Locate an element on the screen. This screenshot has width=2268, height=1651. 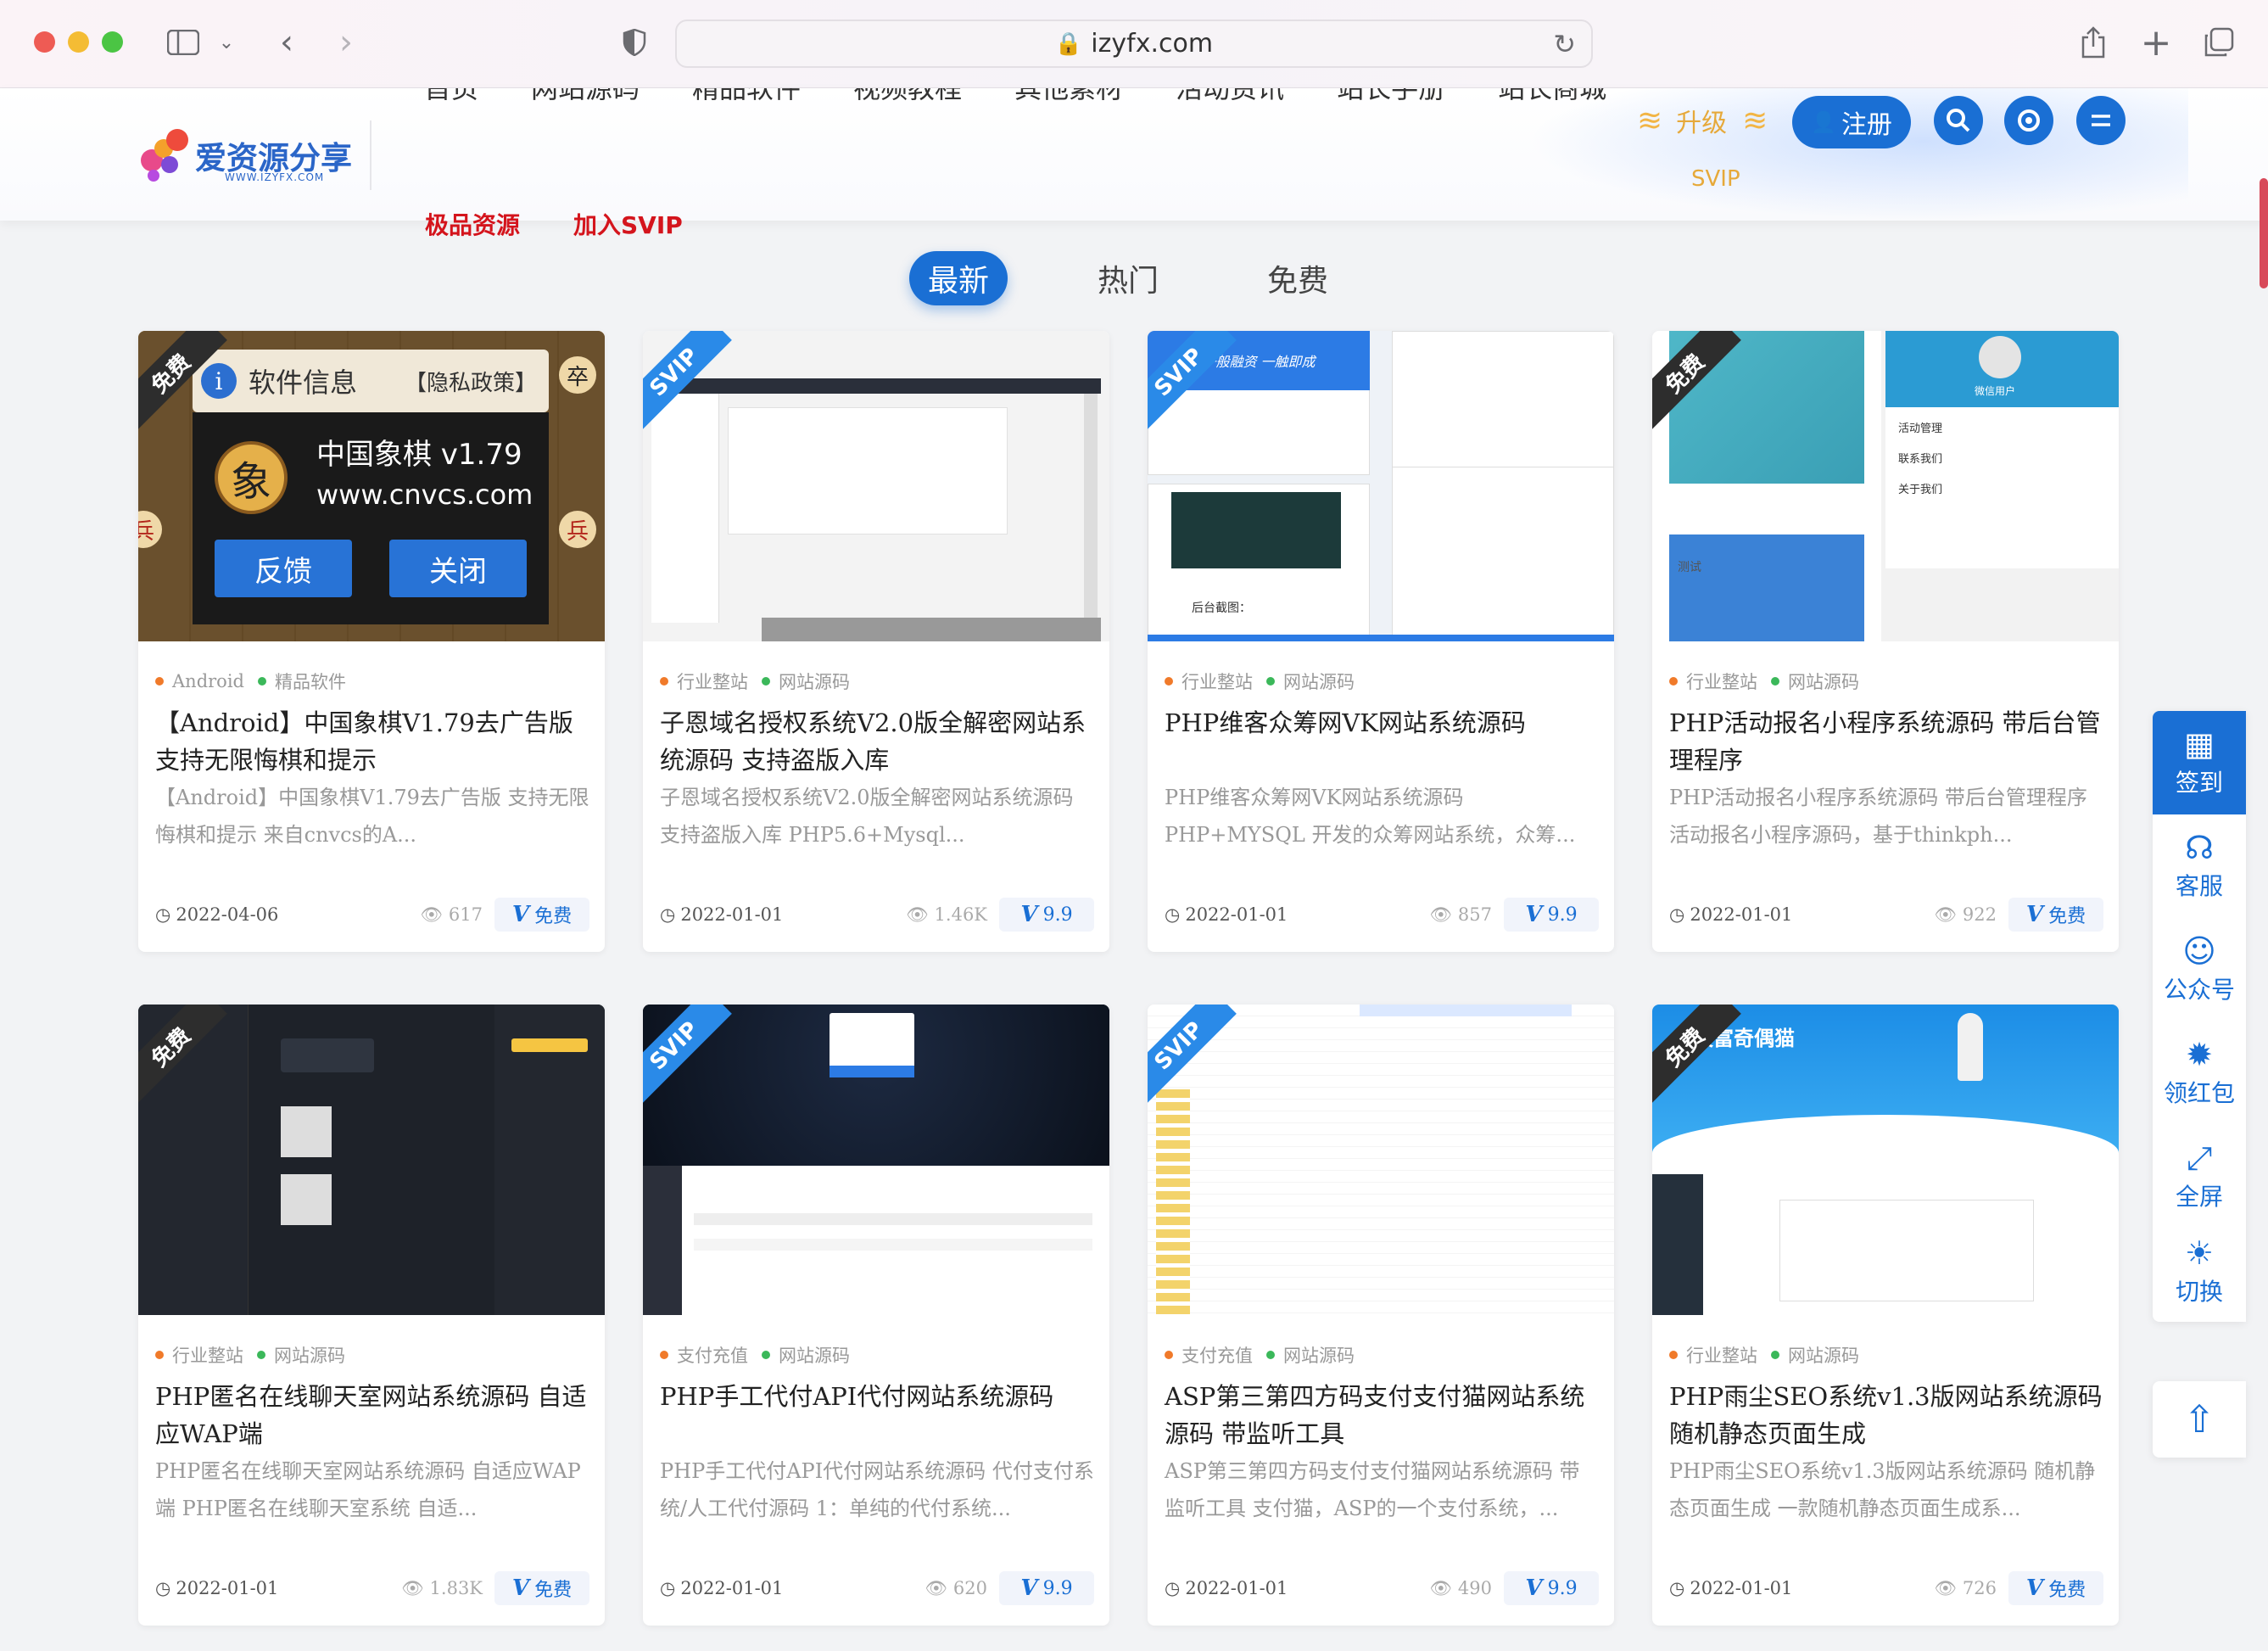
chevron-down-icon: ⌄ is located at coordinates (226, 42).